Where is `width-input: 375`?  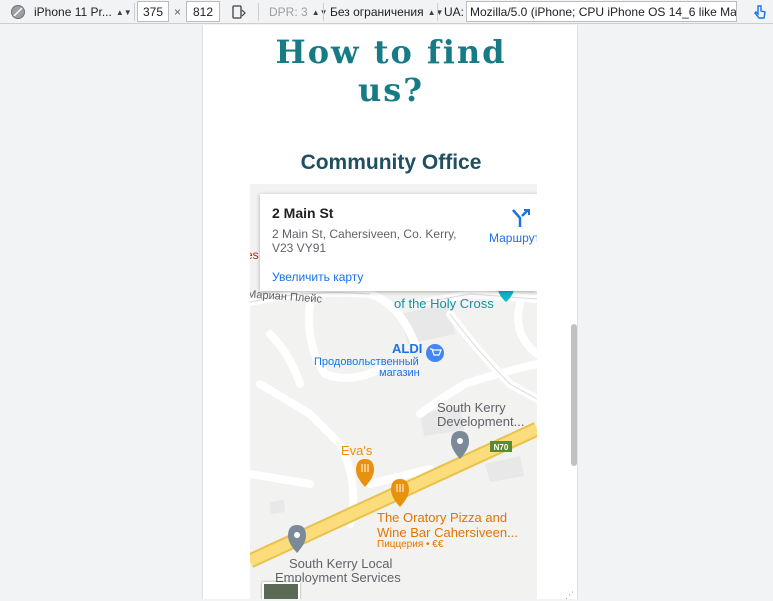 width-input: 375 is located at coordinates (153, 11).